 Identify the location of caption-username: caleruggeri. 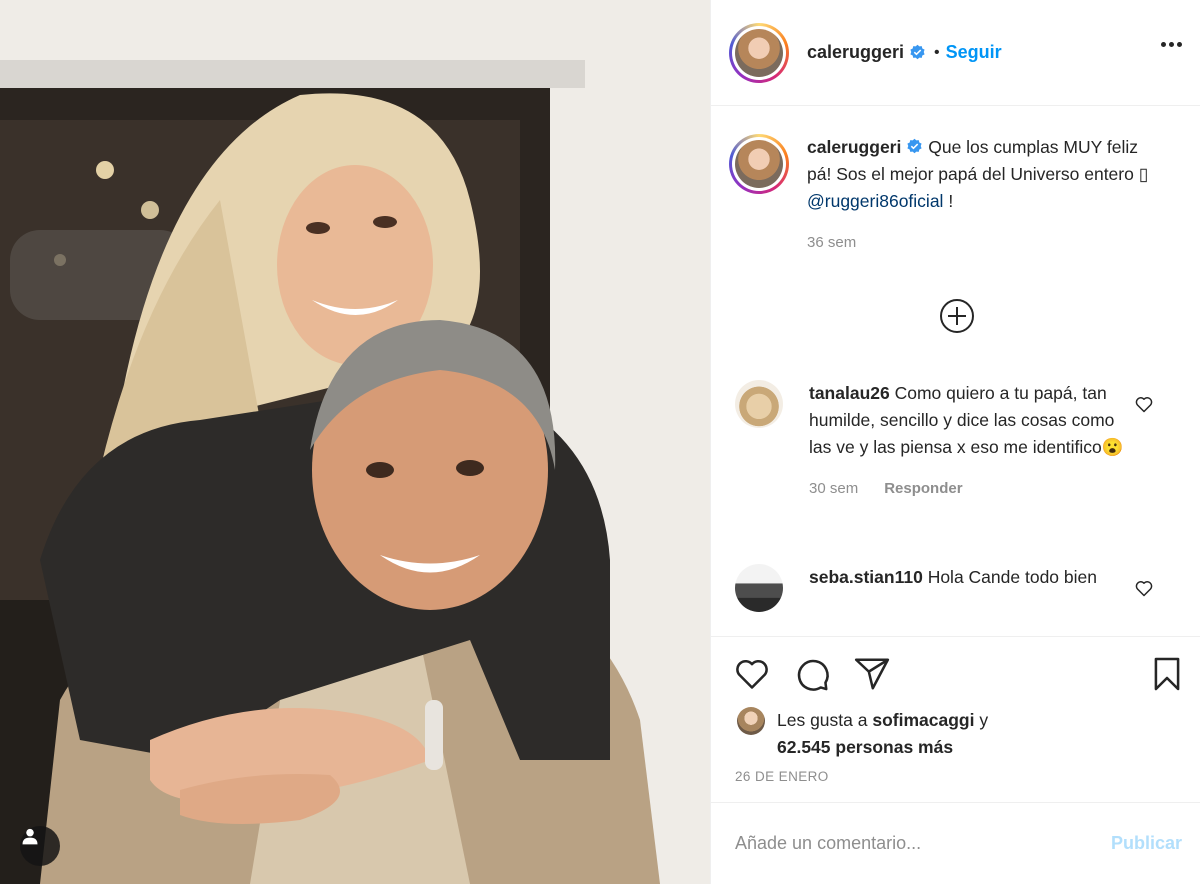
(854, 147).